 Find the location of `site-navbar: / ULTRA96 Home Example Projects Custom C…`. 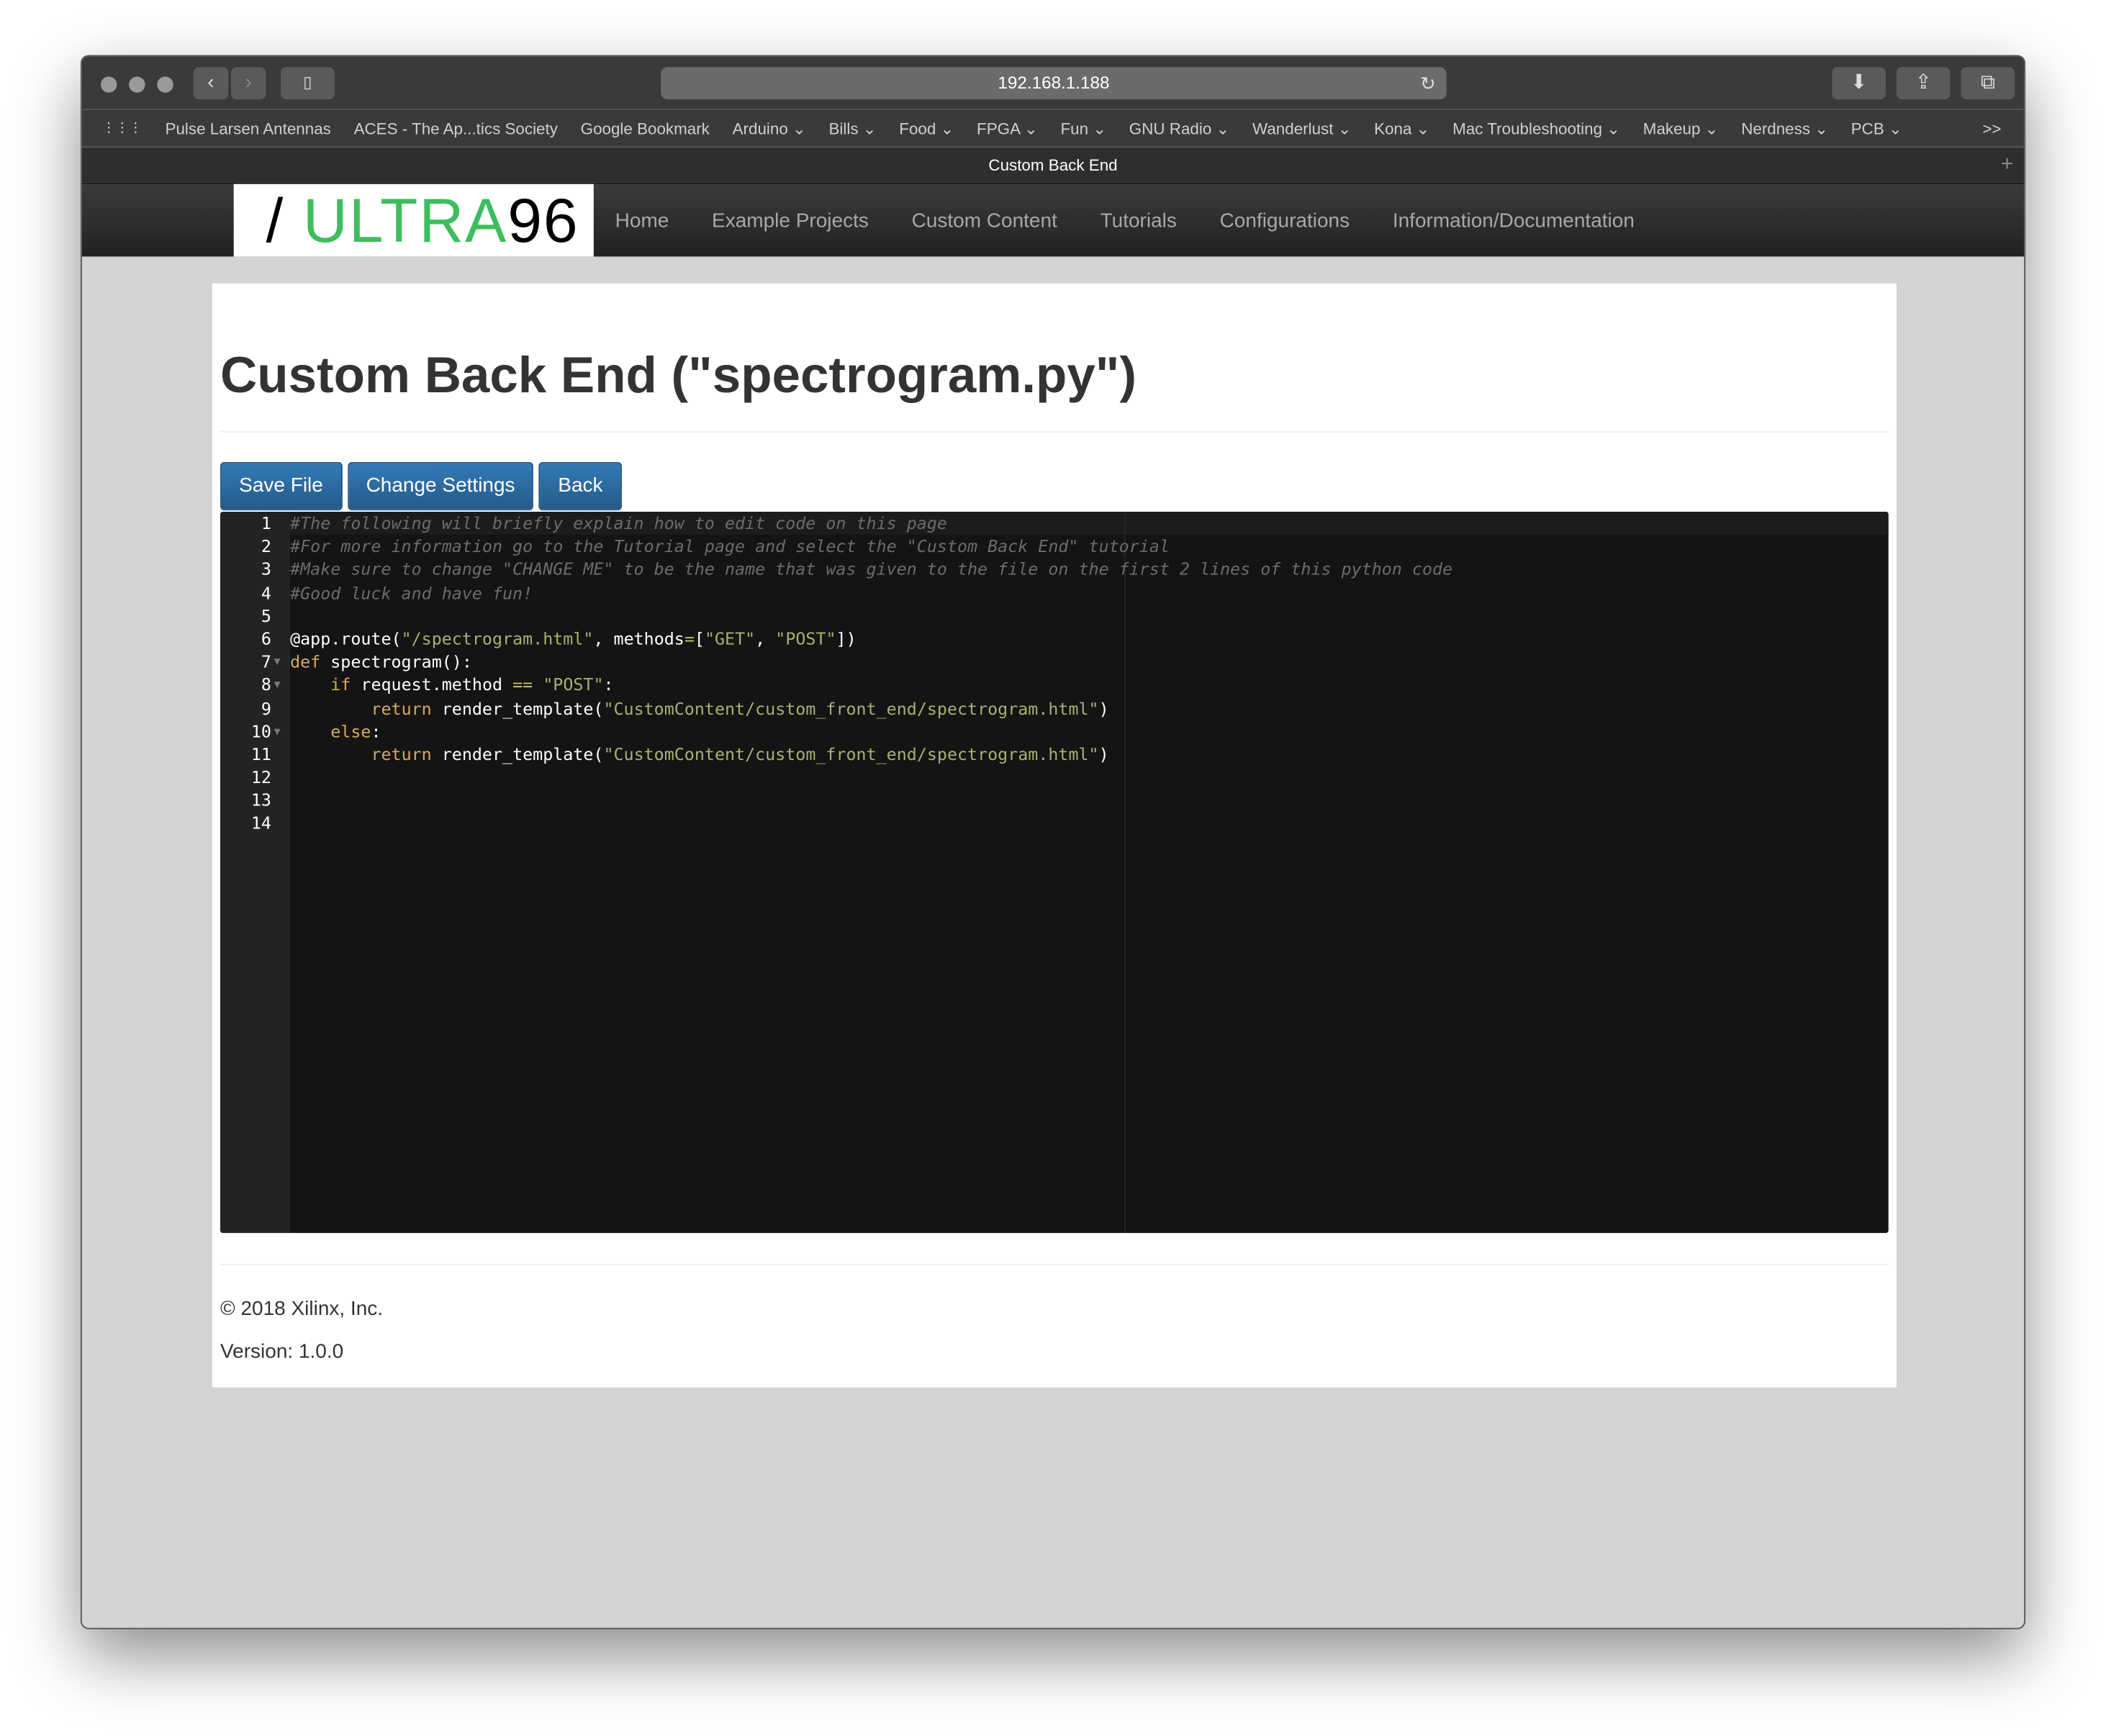

site-navbar: / ULTRA96 Home Example Projects Custom C… is located at coordinates (1053, 220).